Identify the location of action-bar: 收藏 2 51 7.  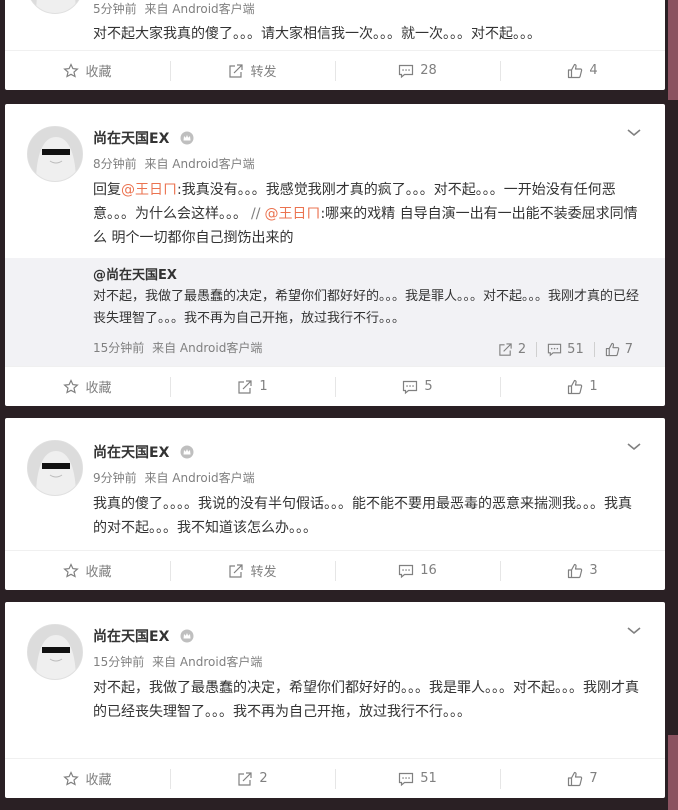
(335, 778).